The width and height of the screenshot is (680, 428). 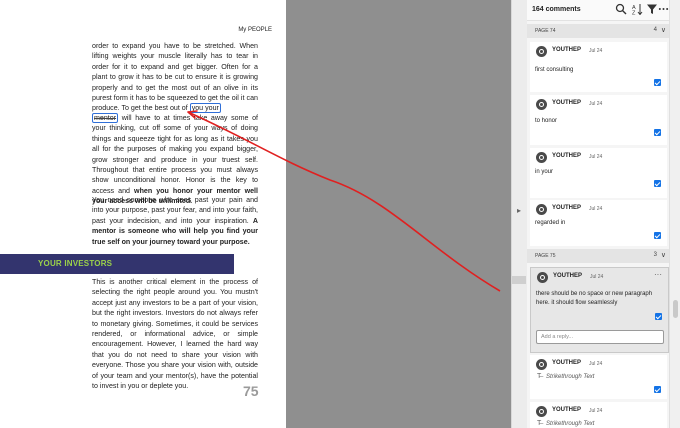 What do you see at coordinates (598, 256) in the screenshot?
I see `page-group-75: PAGE 75 3 ∨` at bounding box center [598, 256].